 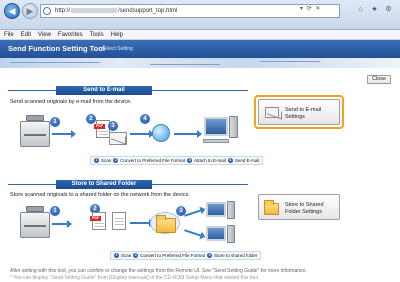 I want to click on step-attach: Attach to E-mail, so click(x=210, y=160).